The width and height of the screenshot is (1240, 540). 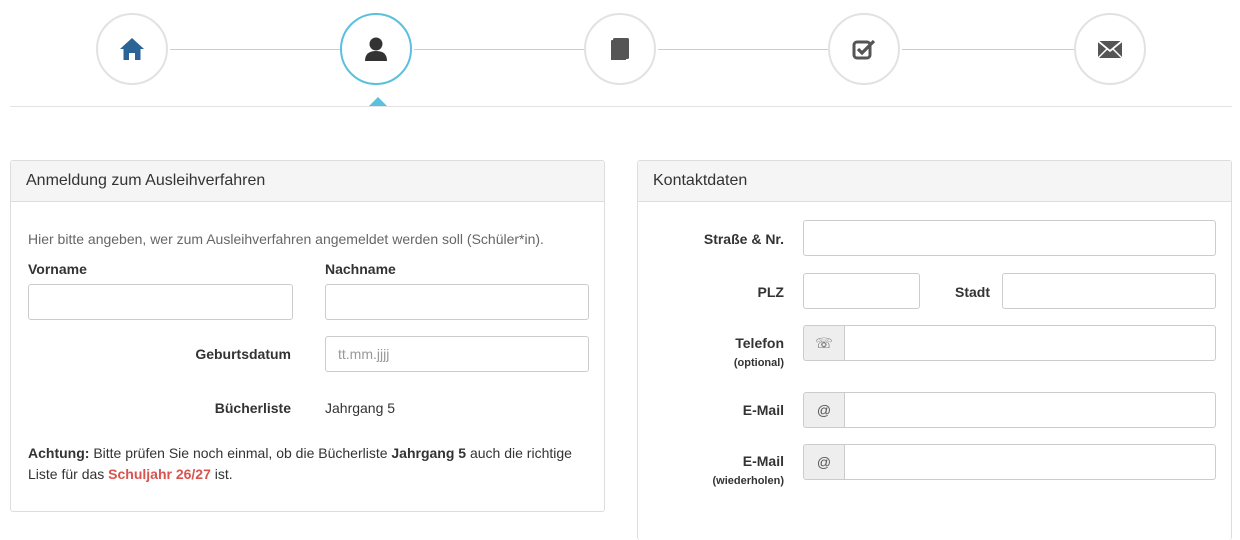 I want to click on buecherliste-value: Jahrgang 5, so click(x=360, y=408).